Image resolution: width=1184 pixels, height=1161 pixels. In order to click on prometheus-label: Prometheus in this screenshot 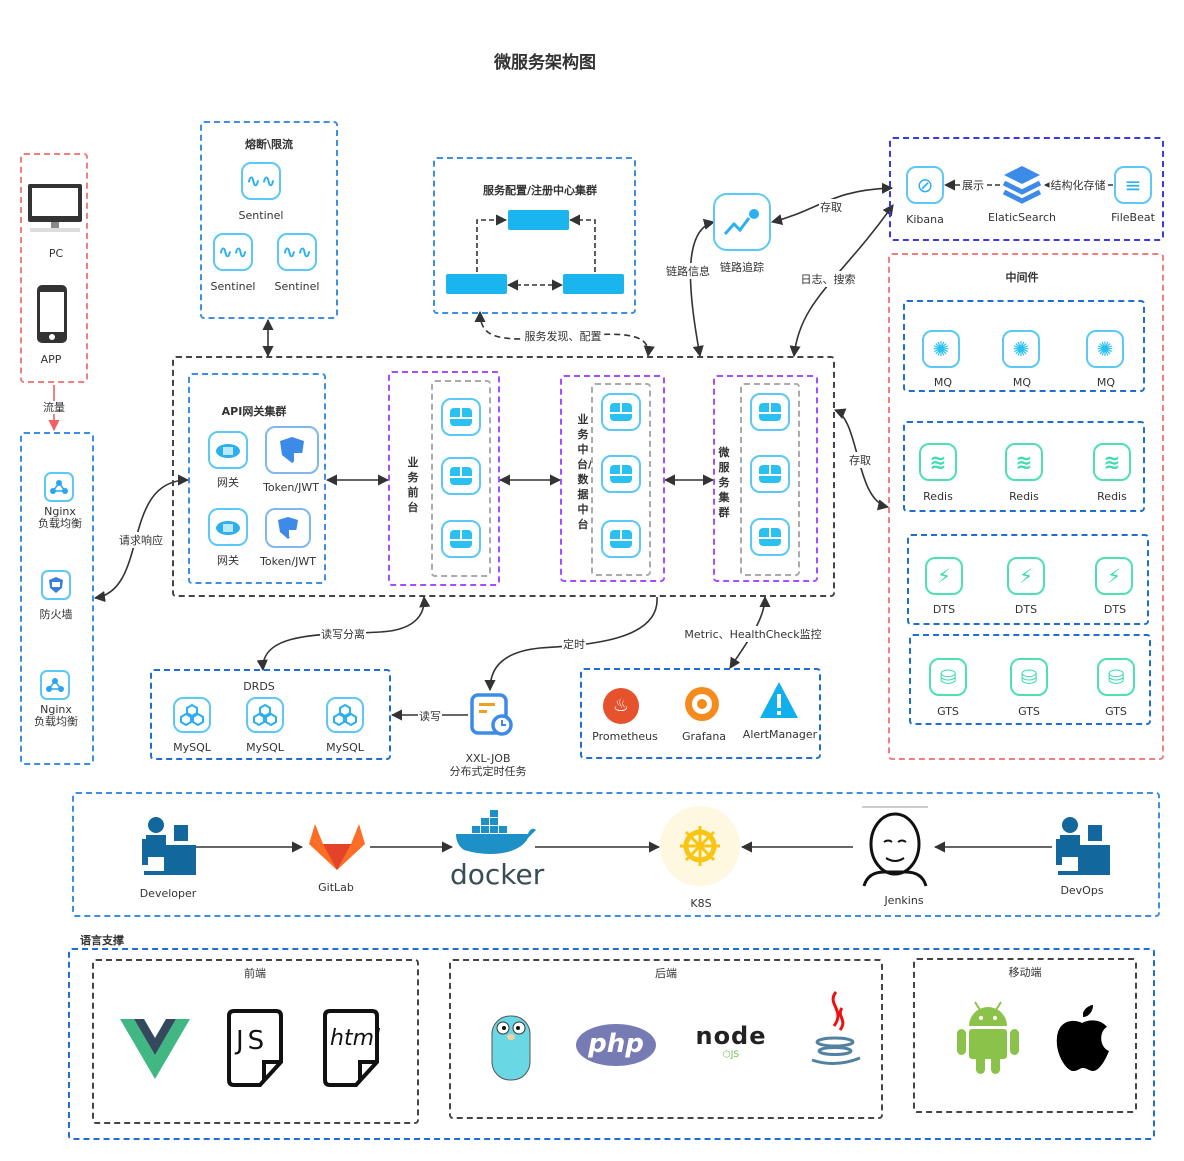, I will do `click(625, 736)`.